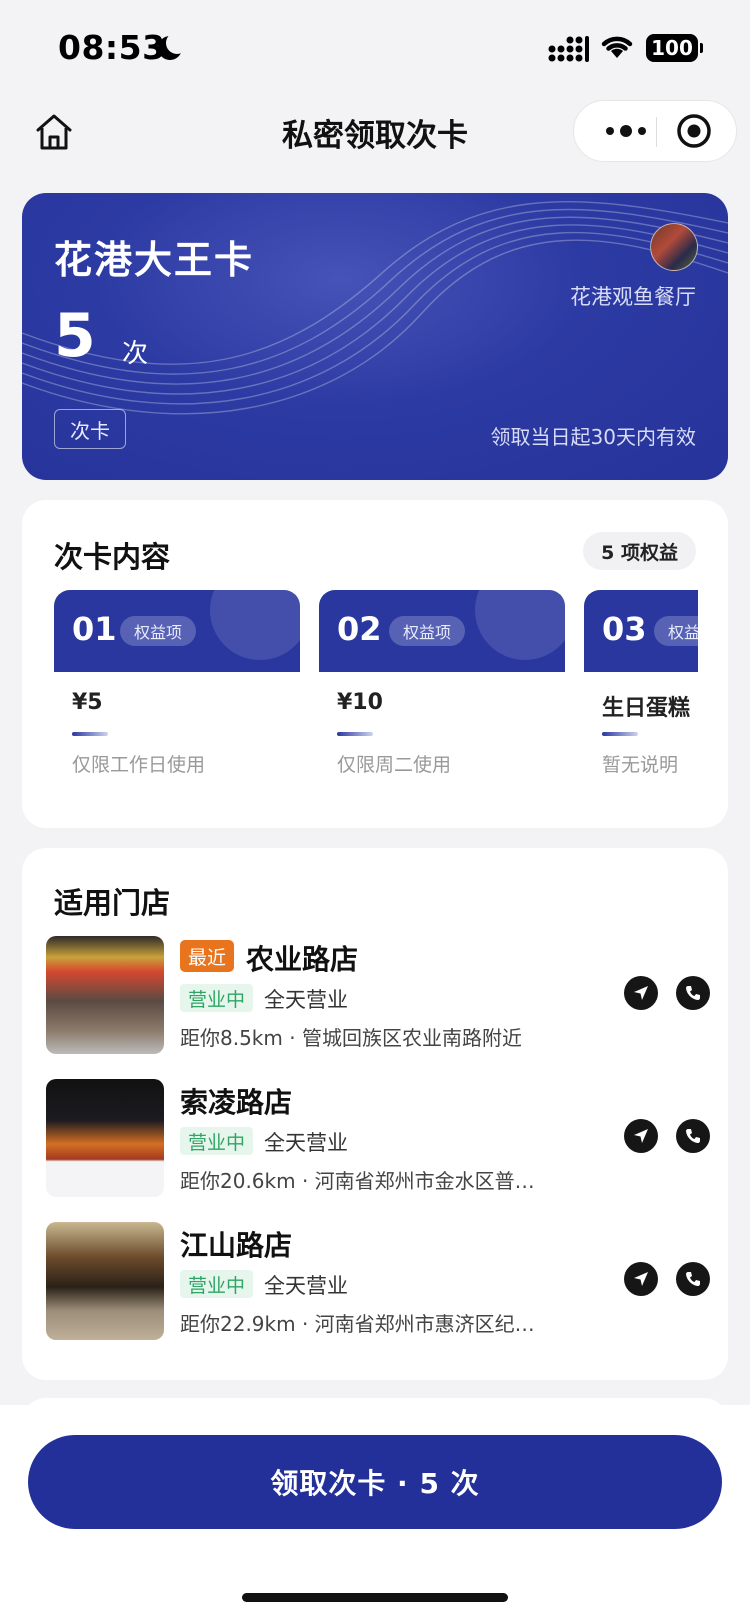 The width and height of the screenshot is (750, 1623). What do you see at coordinates (593, 437) in the screenshot?
I see `validity-text: 领取当日起30天内有效` at bounding box center [593, 437].